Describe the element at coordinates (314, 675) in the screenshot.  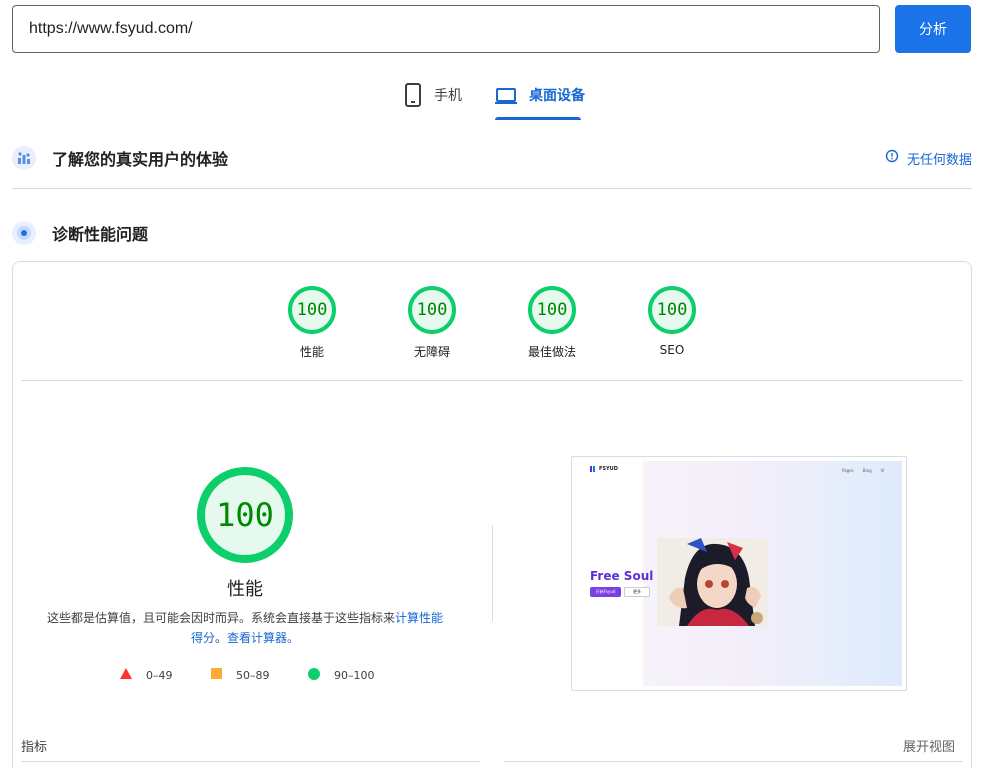
I see `circle-icon` at that location.